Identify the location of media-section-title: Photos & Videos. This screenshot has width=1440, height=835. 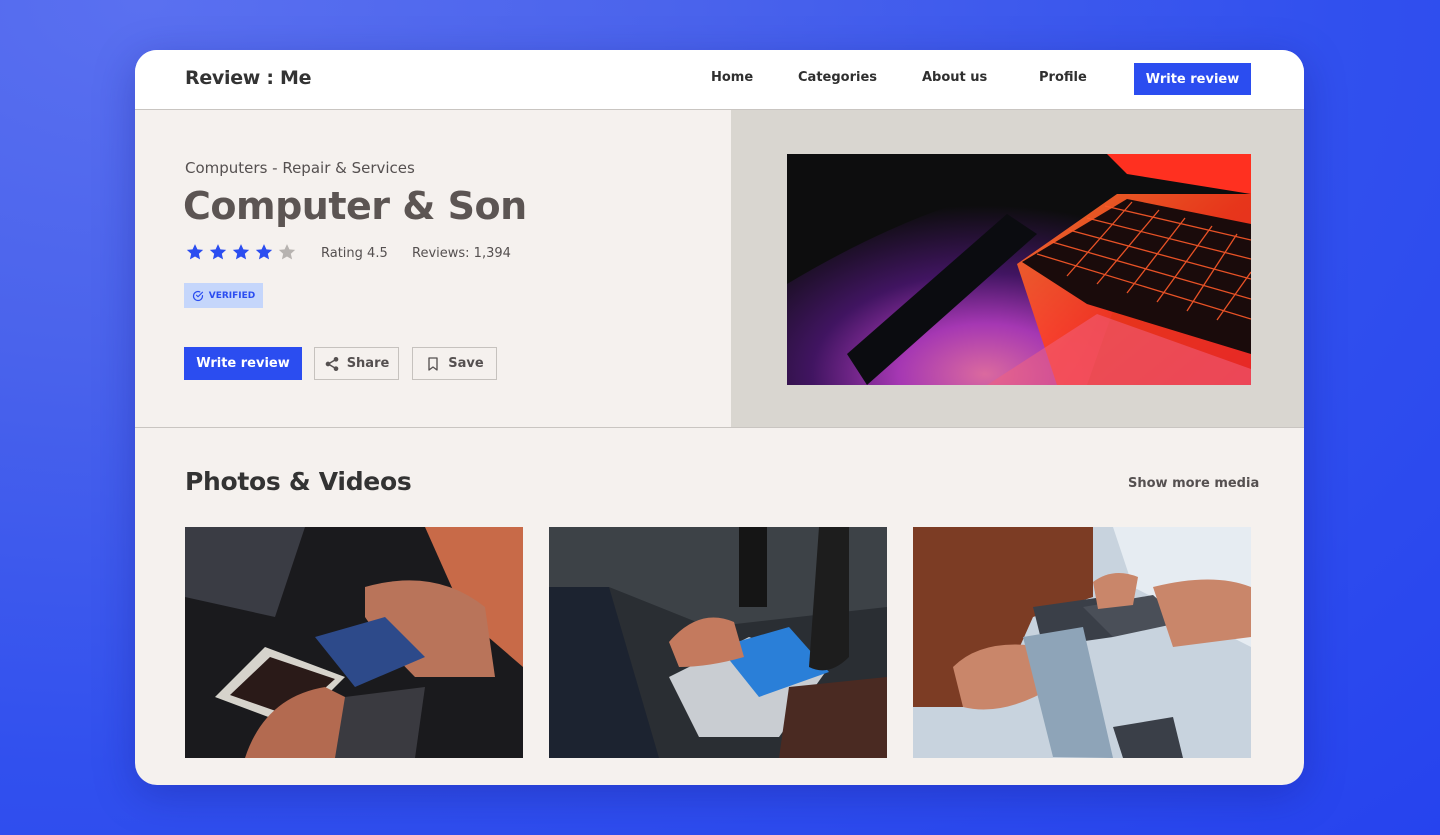
(298, 481).